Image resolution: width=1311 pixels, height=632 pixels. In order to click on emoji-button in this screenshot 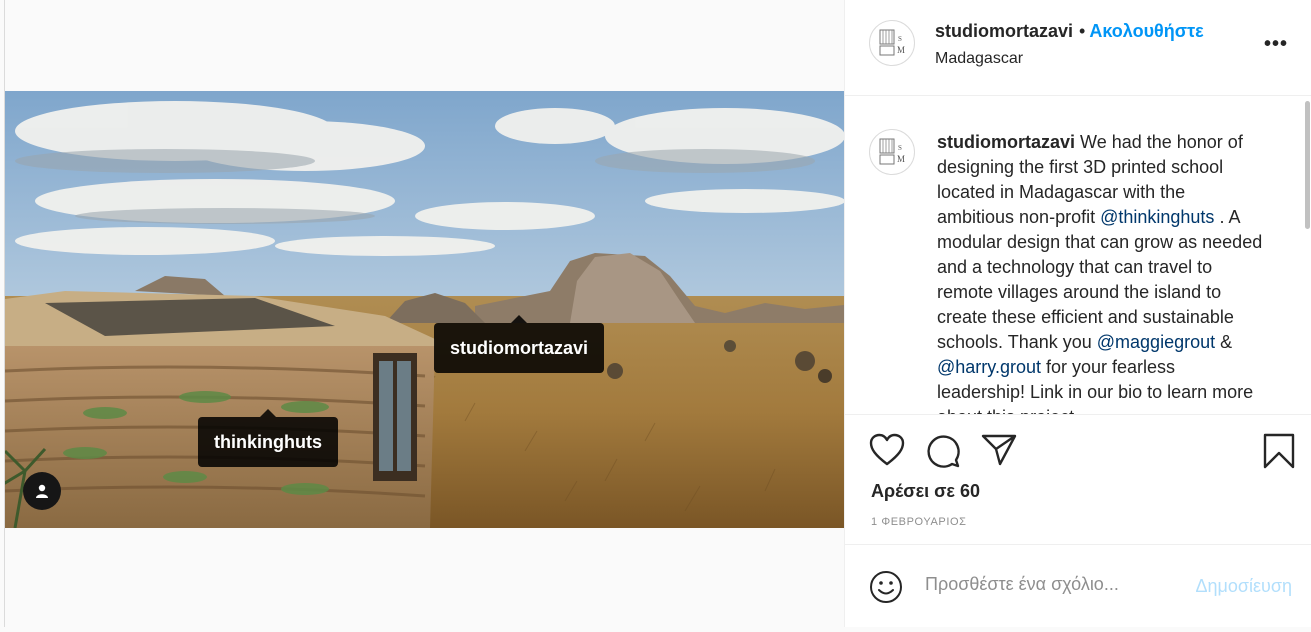, I will do `click(886, 589)`.